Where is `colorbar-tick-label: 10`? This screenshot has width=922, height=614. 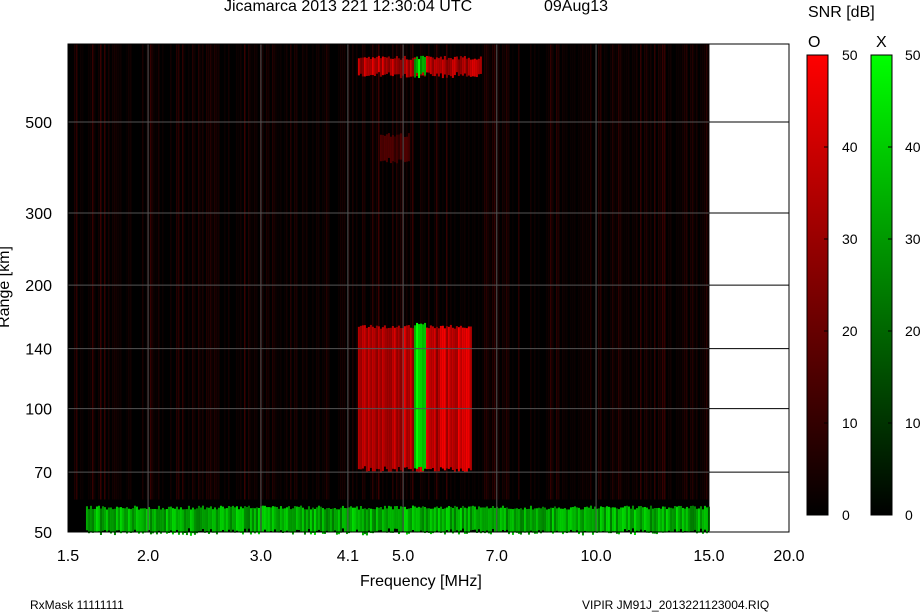
colorbar-tick-label: 10 is located at coordinates (850, 423).